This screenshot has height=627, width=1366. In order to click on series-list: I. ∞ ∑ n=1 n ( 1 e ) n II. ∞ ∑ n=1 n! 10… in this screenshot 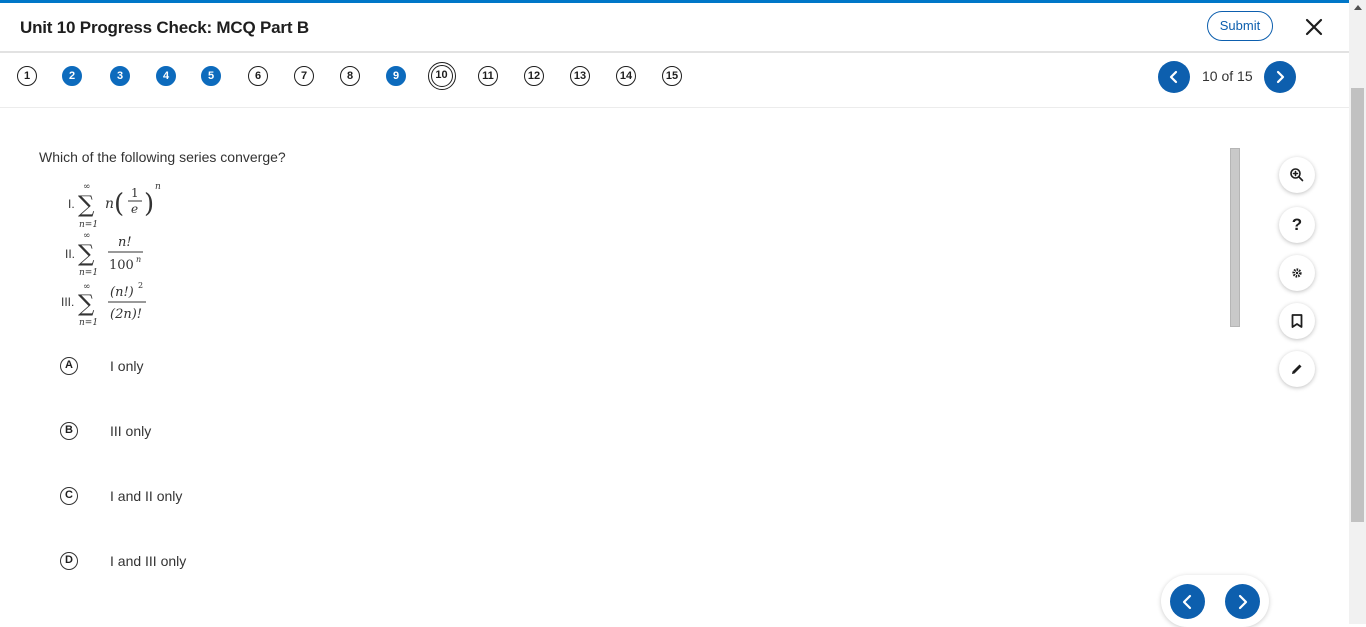, I will do `click(111, 255)`.